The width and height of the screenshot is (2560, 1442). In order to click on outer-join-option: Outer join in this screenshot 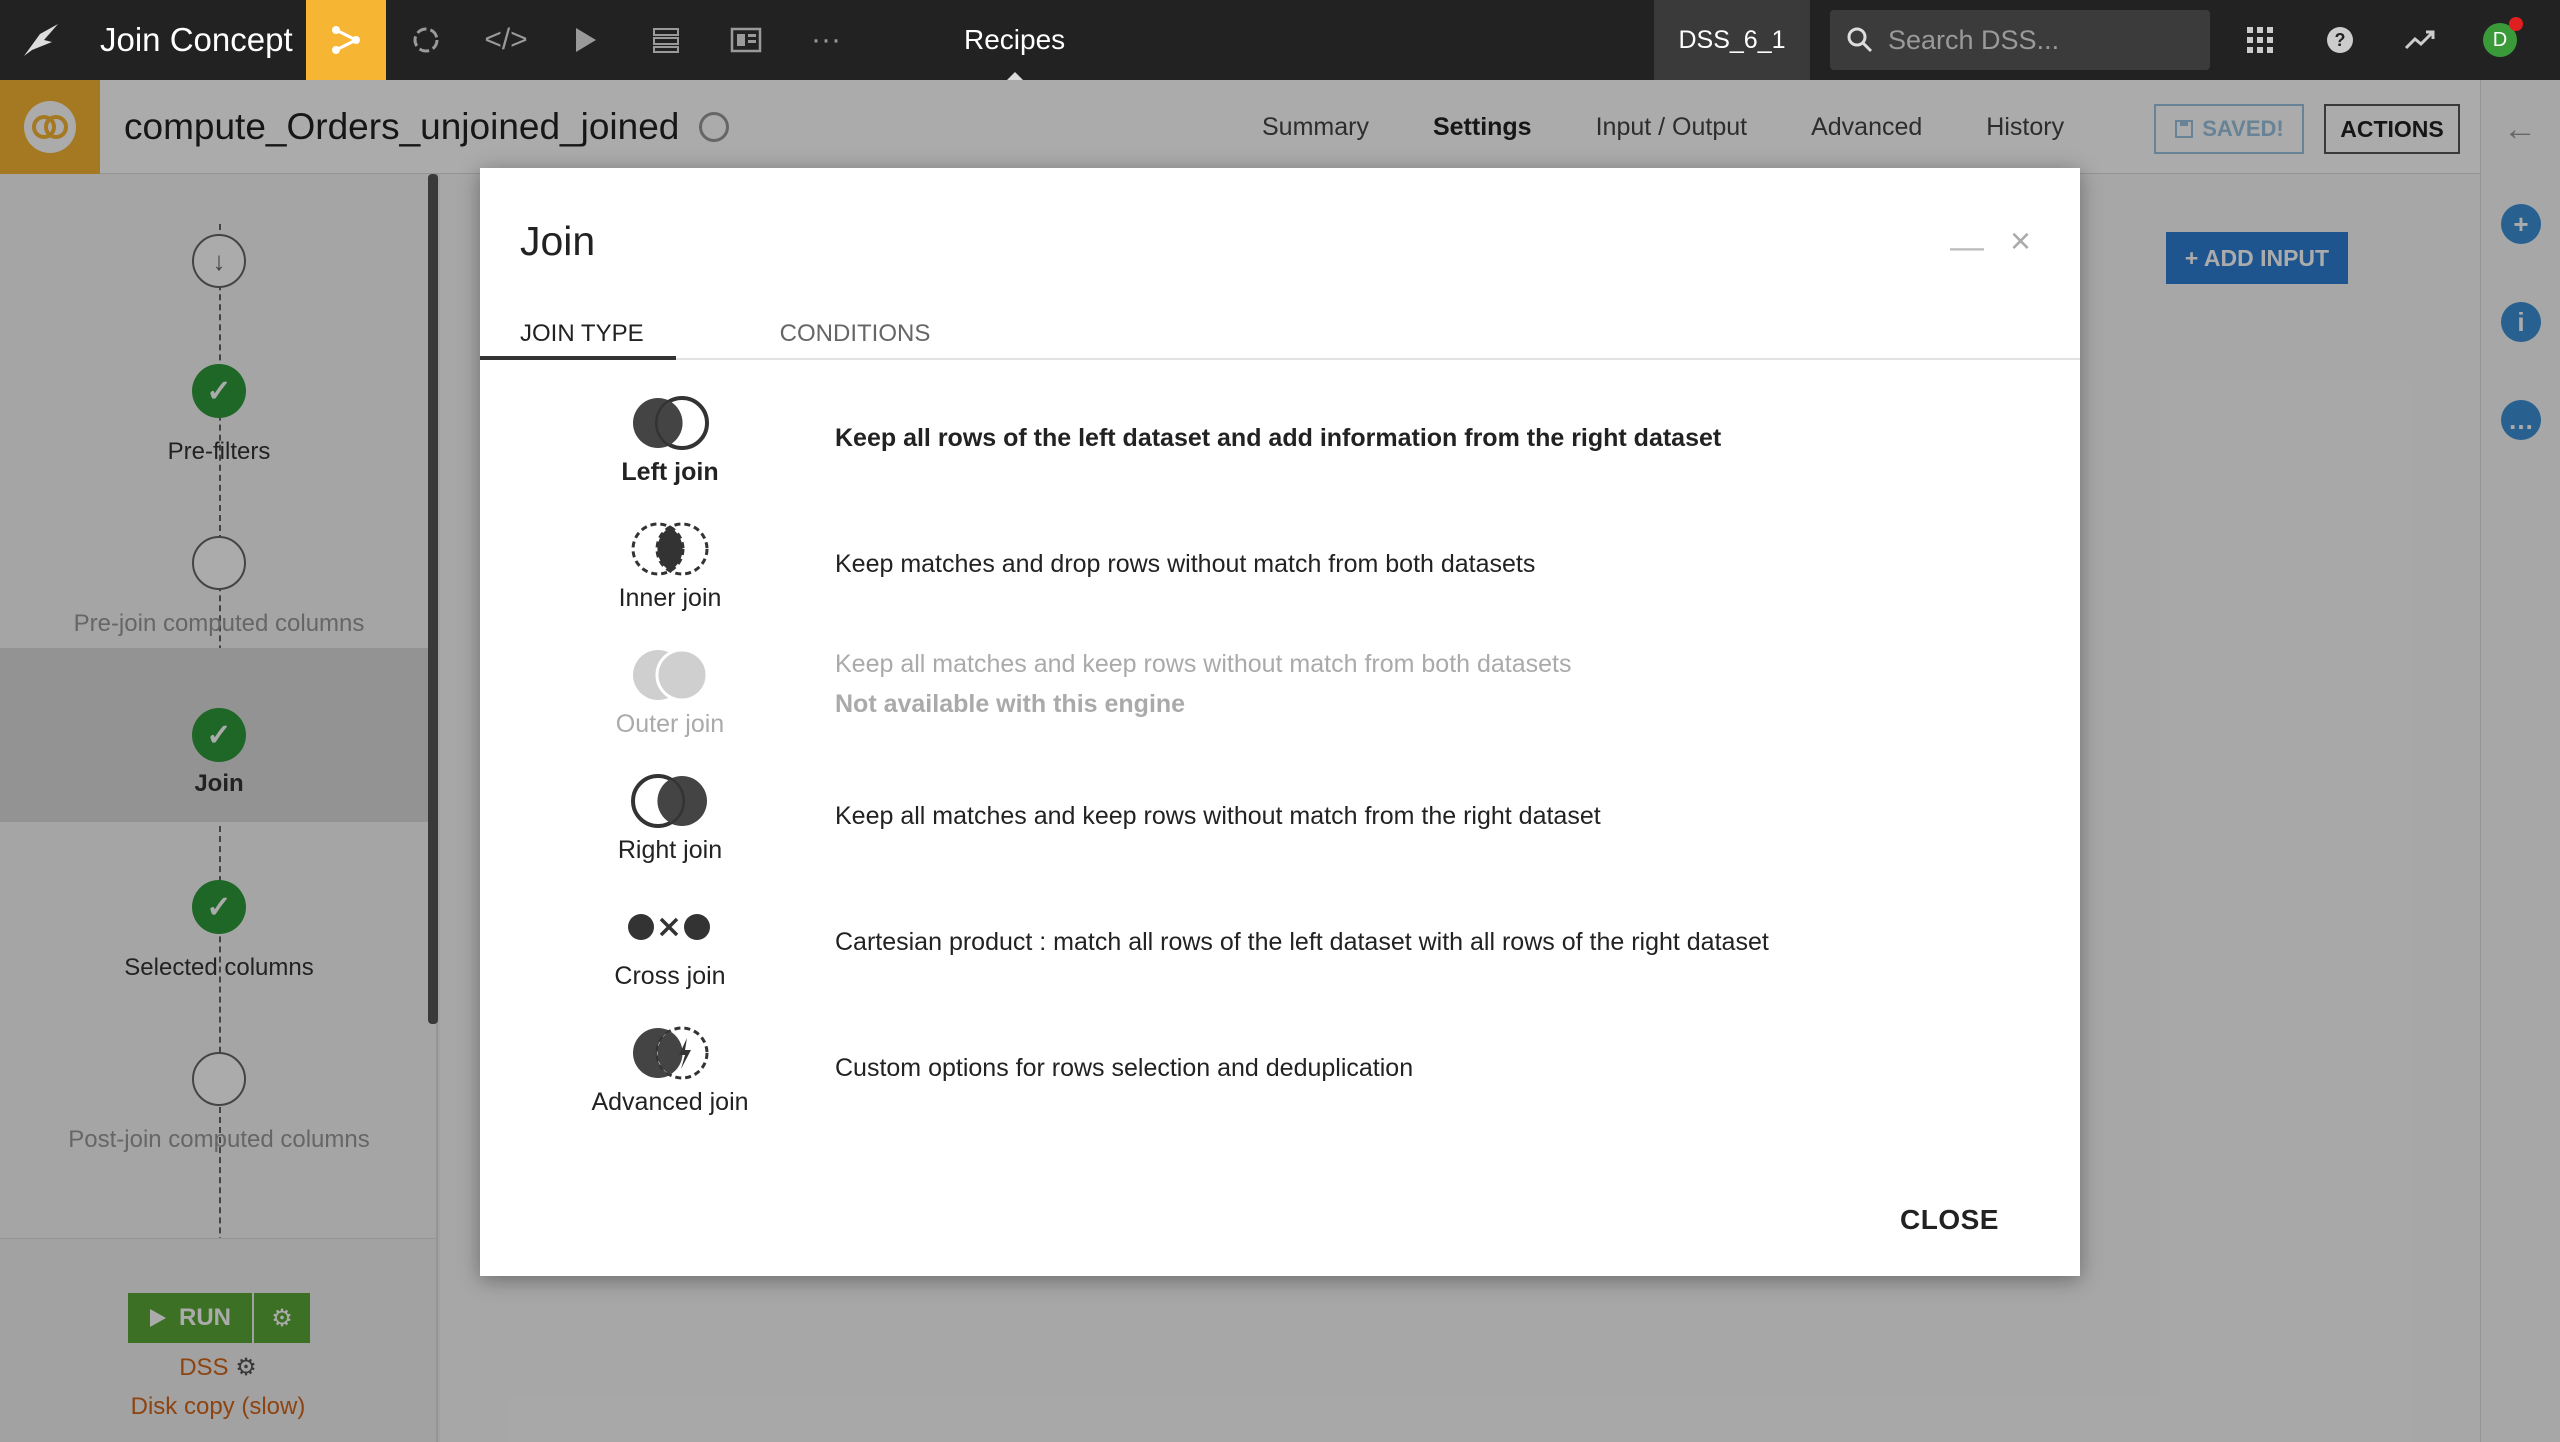, I will do `click(670, 692)`.